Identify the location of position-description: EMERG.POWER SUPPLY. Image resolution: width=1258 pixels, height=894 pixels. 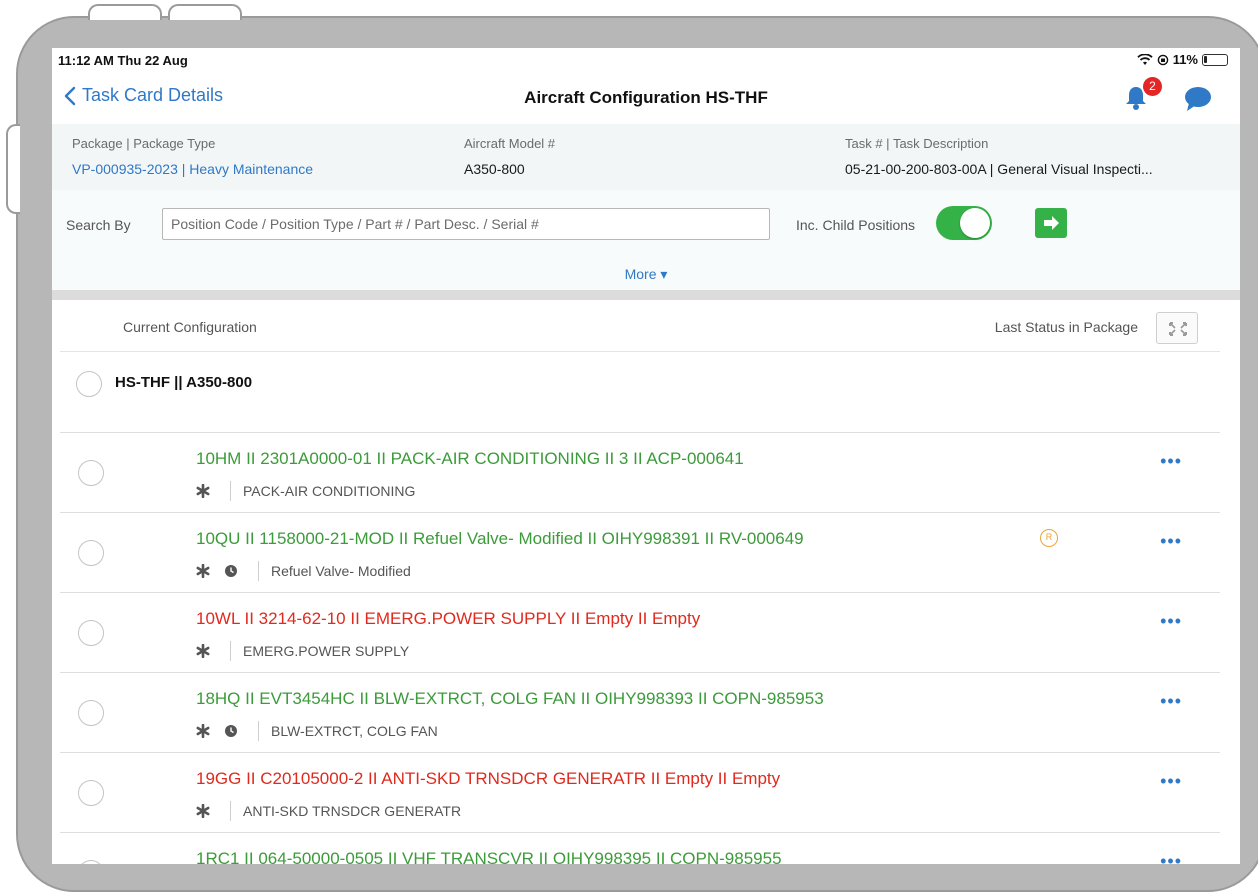
(326, 651).